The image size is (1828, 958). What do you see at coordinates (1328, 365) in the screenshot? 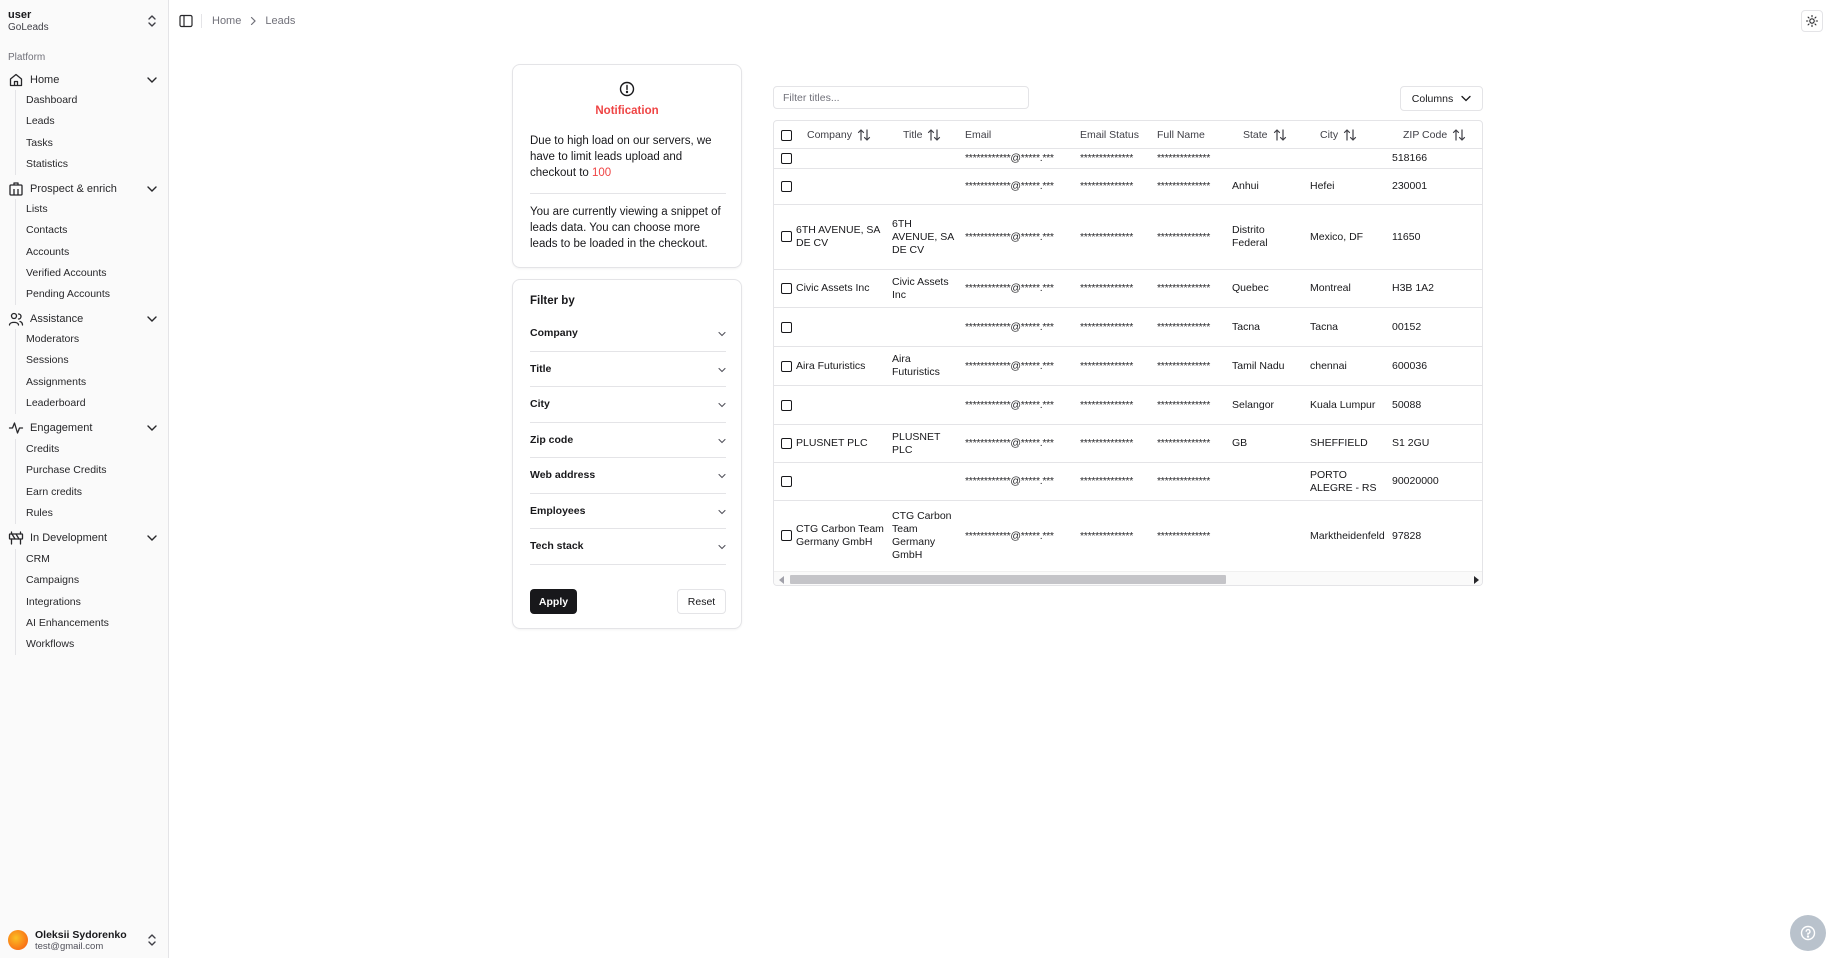
I see `cell-city: chennai` at bounding box center [1328, 365].